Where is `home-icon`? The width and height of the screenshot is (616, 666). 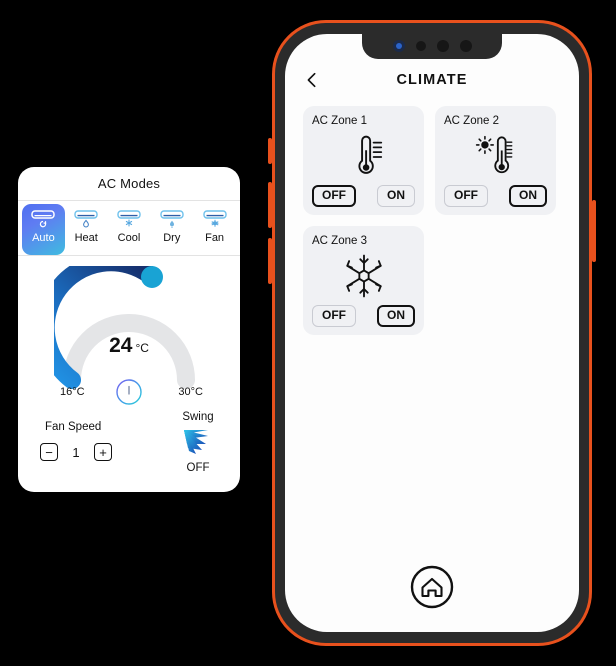
home-icon is located at coordinates (432, 587).